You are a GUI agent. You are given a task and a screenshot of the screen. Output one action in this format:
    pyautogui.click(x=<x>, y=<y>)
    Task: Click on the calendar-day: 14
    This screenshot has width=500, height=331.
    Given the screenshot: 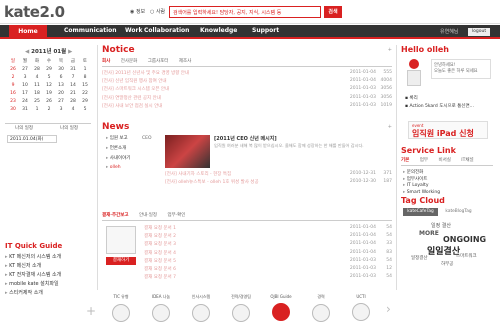 What is the action you would take?
    pyautogui.click(x=73, y=85)
    